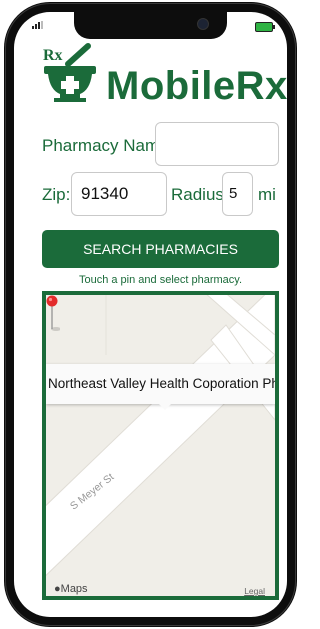  I want to click on pharmacy-name-input, so click(217, 144).